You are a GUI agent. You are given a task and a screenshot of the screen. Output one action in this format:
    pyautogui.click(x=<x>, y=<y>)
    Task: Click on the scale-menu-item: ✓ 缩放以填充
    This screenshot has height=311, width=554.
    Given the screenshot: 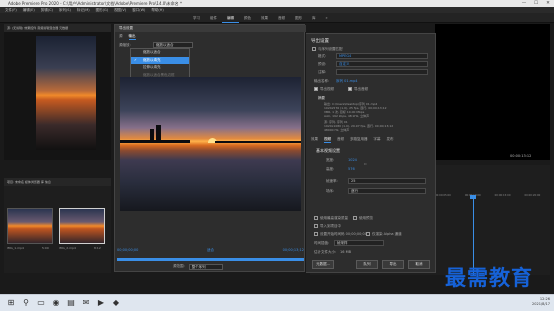 What is the action you would take?
    pyautogui.click(x=160, y=60)
    